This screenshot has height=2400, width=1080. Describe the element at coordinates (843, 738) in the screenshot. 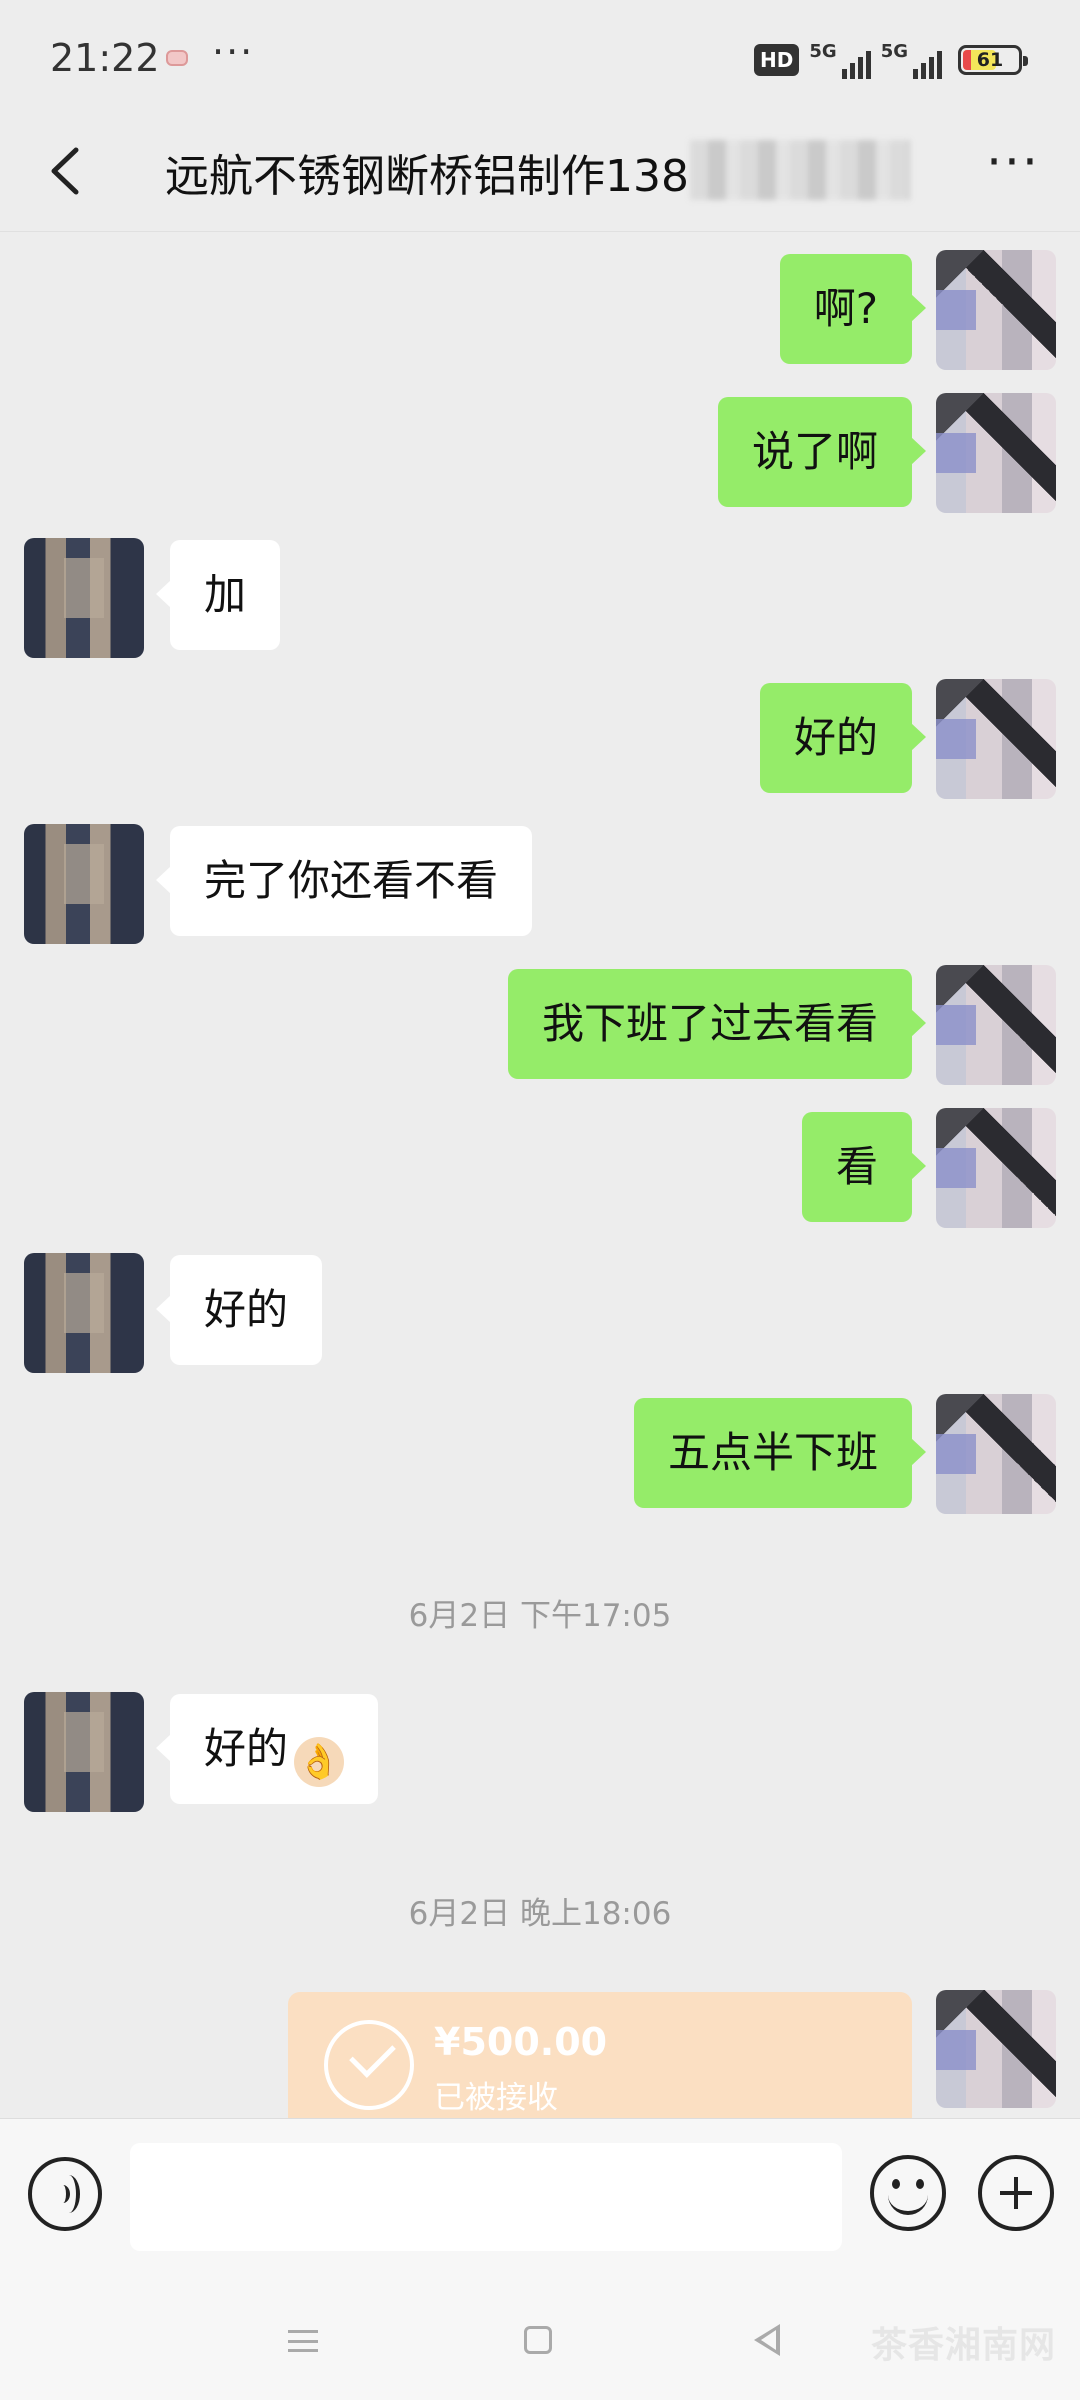

I see `message-bubble-me: 好的` at that location.